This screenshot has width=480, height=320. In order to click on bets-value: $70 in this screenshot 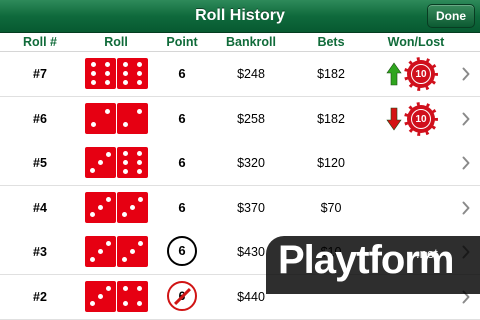, I will do `click(331, 207)`.